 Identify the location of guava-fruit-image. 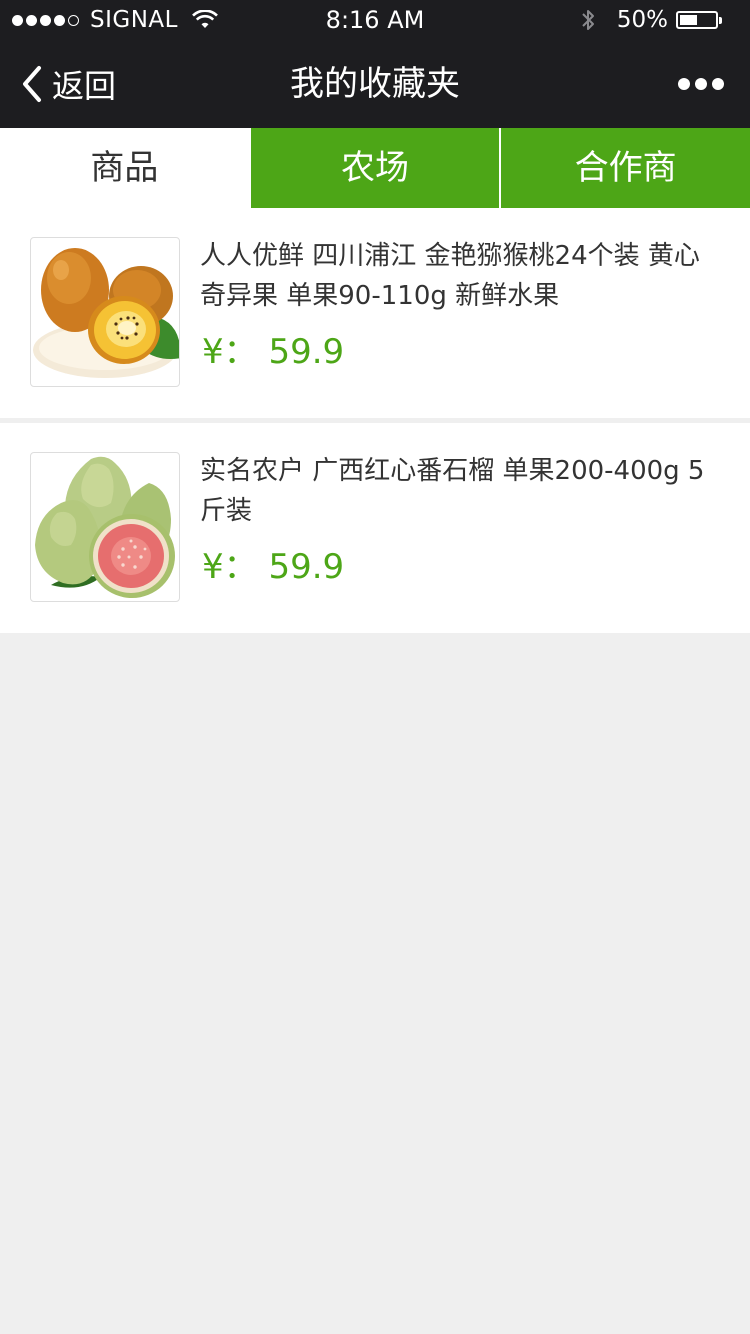
(105, 527).